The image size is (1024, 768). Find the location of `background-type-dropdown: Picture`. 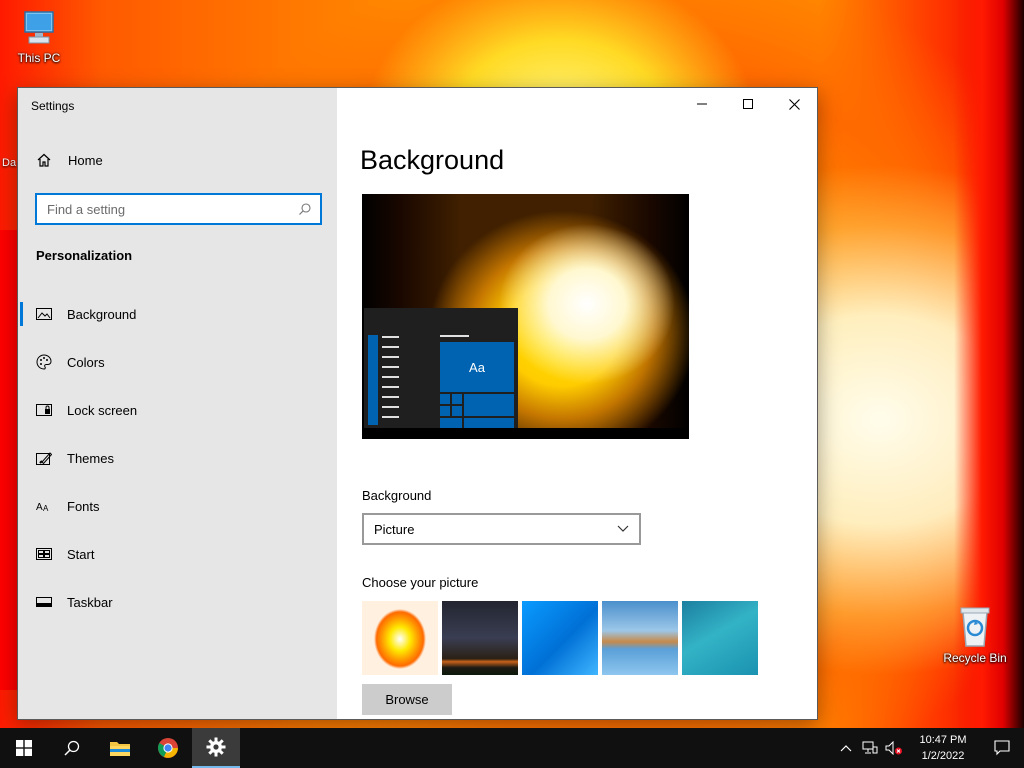

background-type-dropdown: Picture is located at coordinates (501, 529).